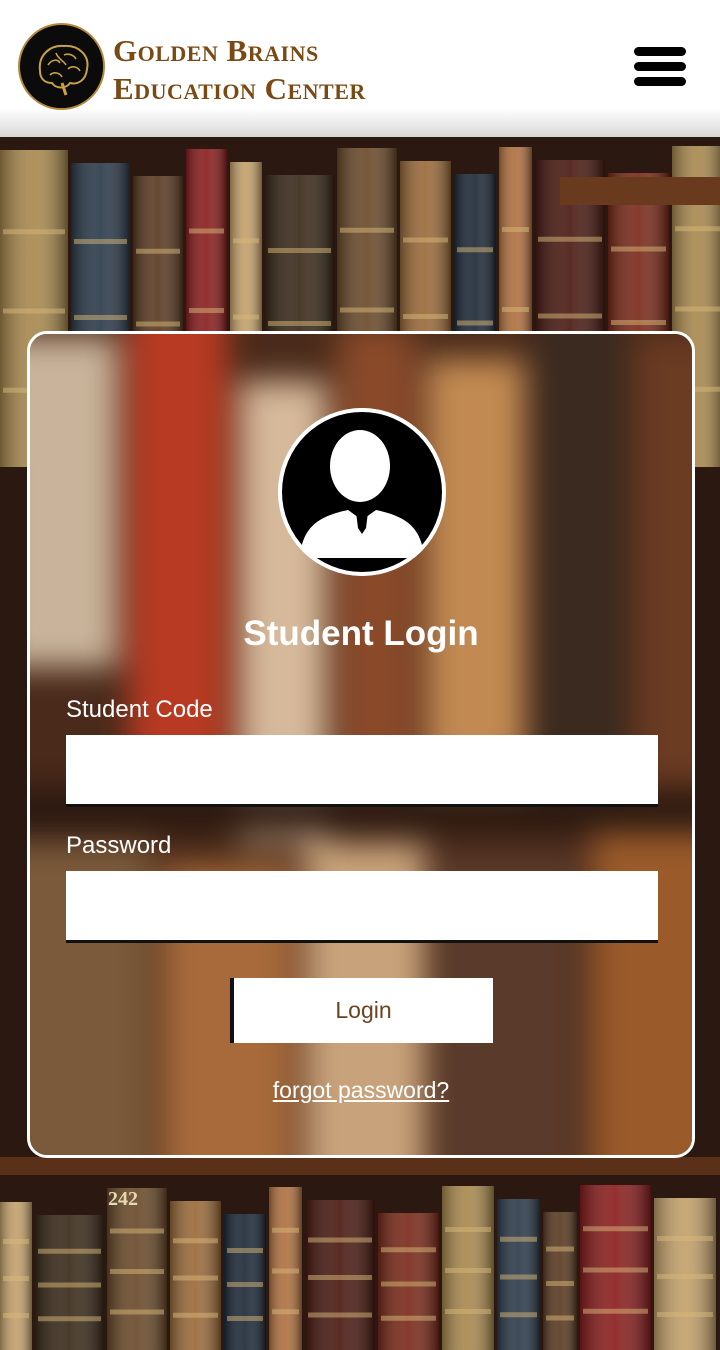 This screenshot has width=720, height=1350. I want to click on shelf-label: 242, so click(123, 1199).